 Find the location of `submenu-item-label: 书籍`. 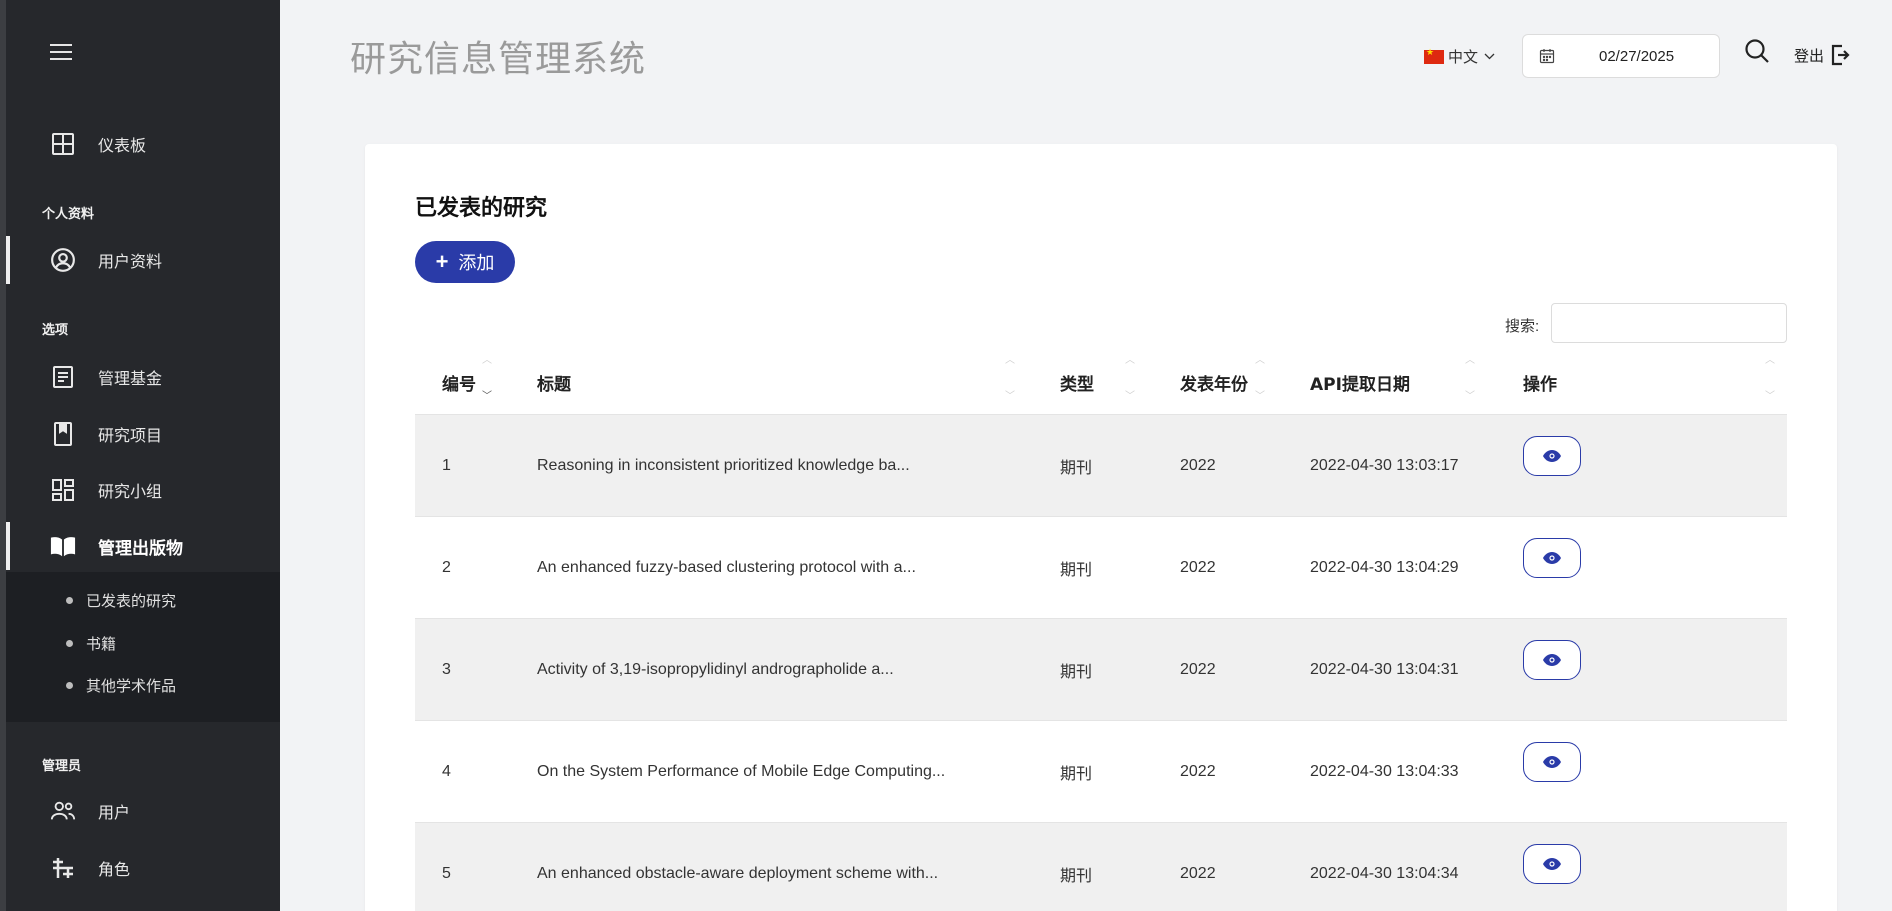

submenu-item-label: 书籍 is located at coordinates (101, 644).